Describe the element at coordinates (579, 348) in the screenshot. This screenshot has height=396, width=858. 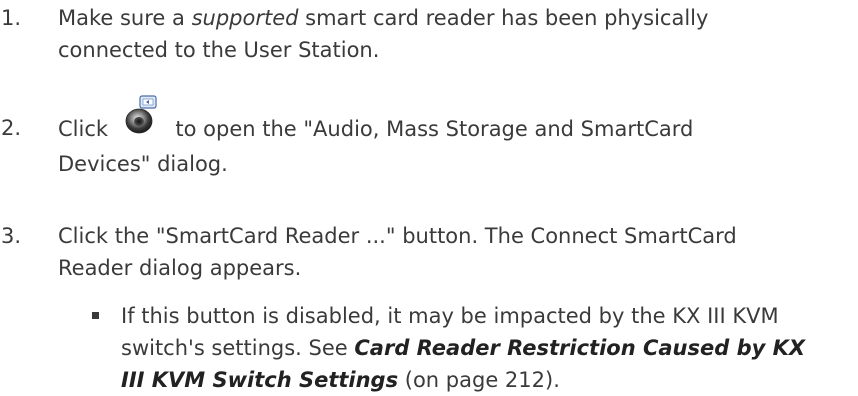
I see `cross-reference-link: Card Reader Restriction Caused by KX` at that location.